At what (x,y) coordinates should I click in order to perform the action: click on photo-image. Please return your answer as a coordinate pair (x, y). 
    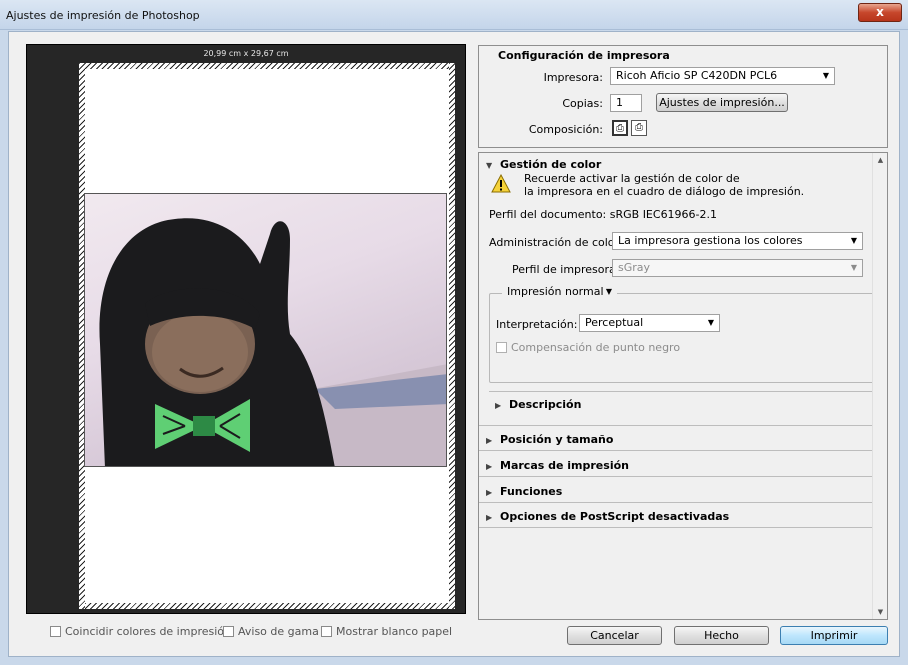
    Looking at the image, I should click on (272, 342).